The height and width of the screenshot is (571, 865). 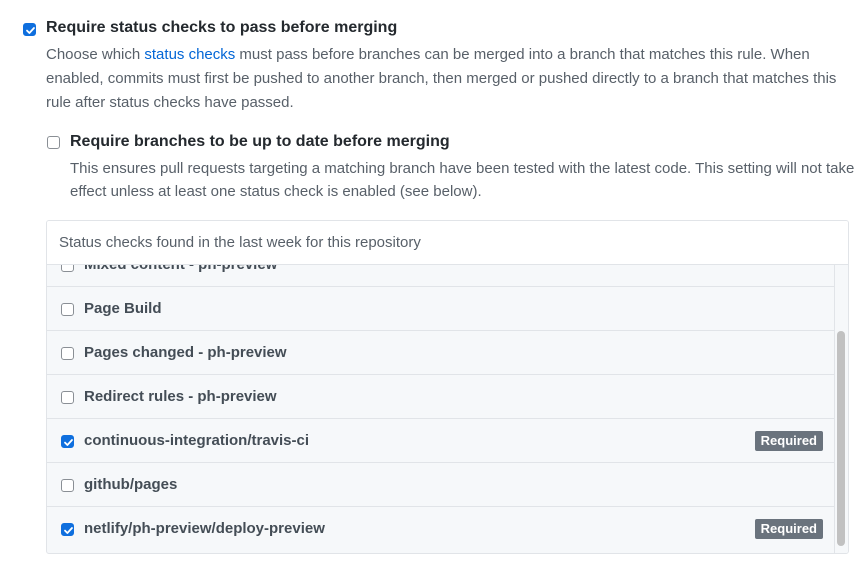 I want to click on status-check-row: Mixed content - ph-preview, so click(x=440, y=276).